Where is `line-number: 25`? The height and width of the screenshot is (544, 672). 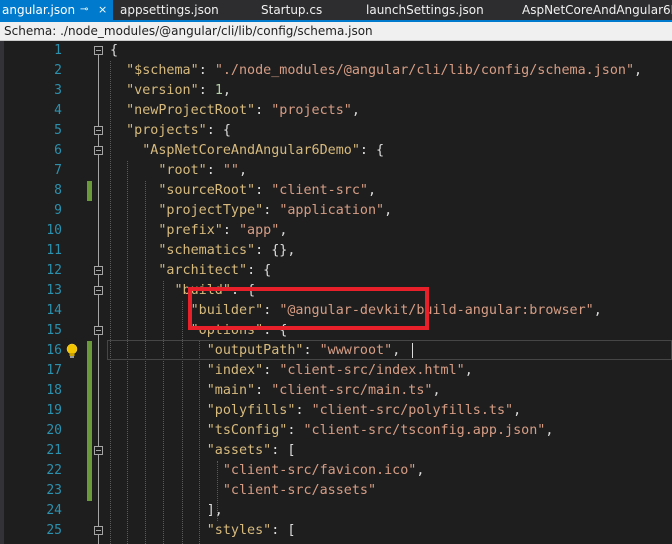 line-number: 25 is located at coordinates (54, 530).